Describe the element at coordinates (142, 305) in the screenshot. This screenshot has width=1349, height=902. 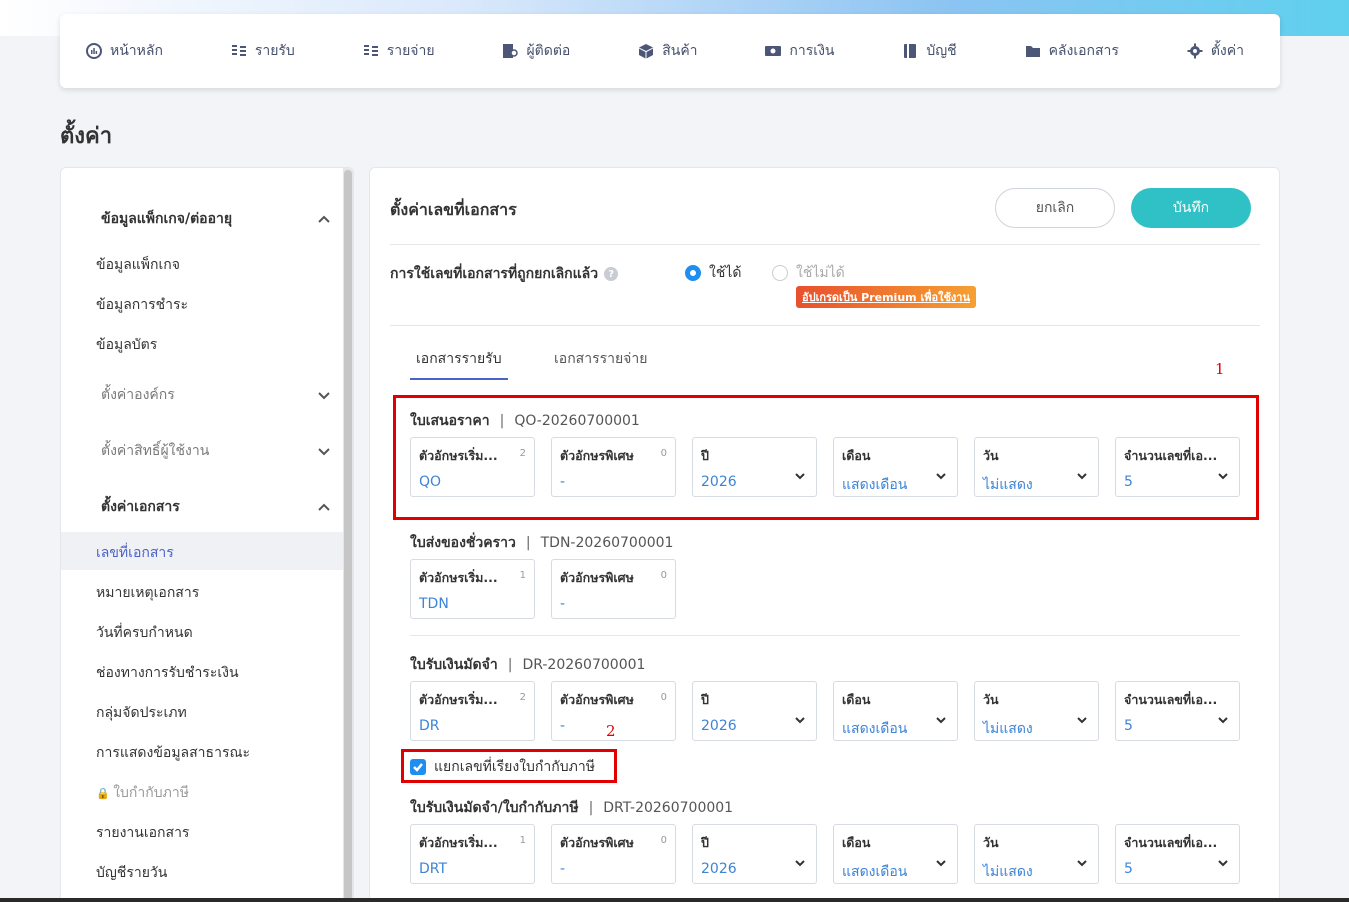
I see `sidebar-item-payment: ข้อมูลการชำระ` at that location.